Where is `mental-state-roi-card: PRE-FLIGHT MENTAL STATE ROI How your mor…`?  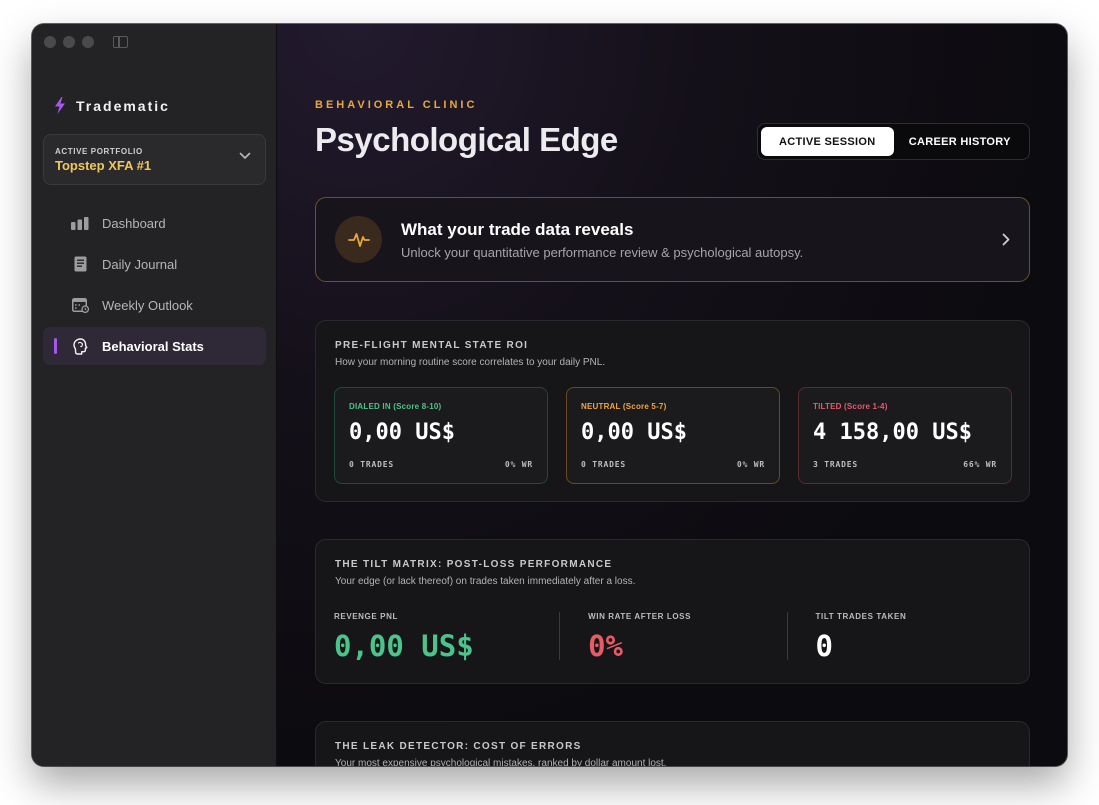
mental-state-roi-card: PRE-FLIGHT MENTAL STATE ROI How your mor… is located at coordinates (672, 411).